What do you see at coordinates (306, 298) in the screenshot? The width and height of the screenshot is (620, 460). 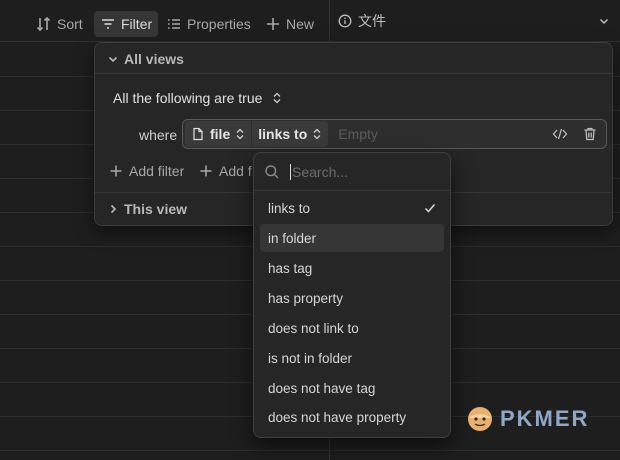 I see `option-label: has property` at bounding box center [306, 298].